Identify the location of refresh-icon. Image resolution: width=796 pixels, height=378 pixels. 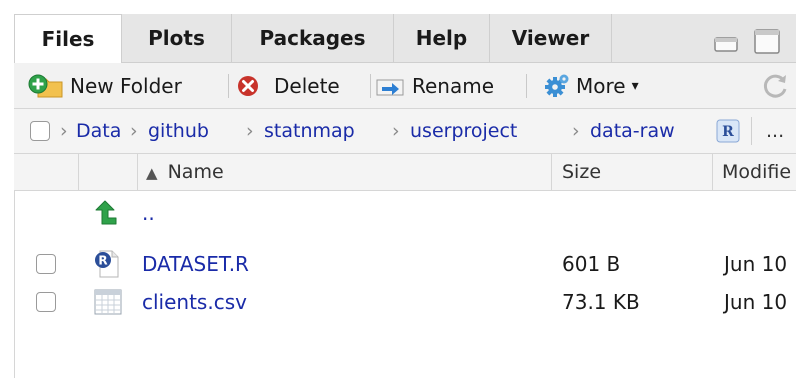
(776, 86).